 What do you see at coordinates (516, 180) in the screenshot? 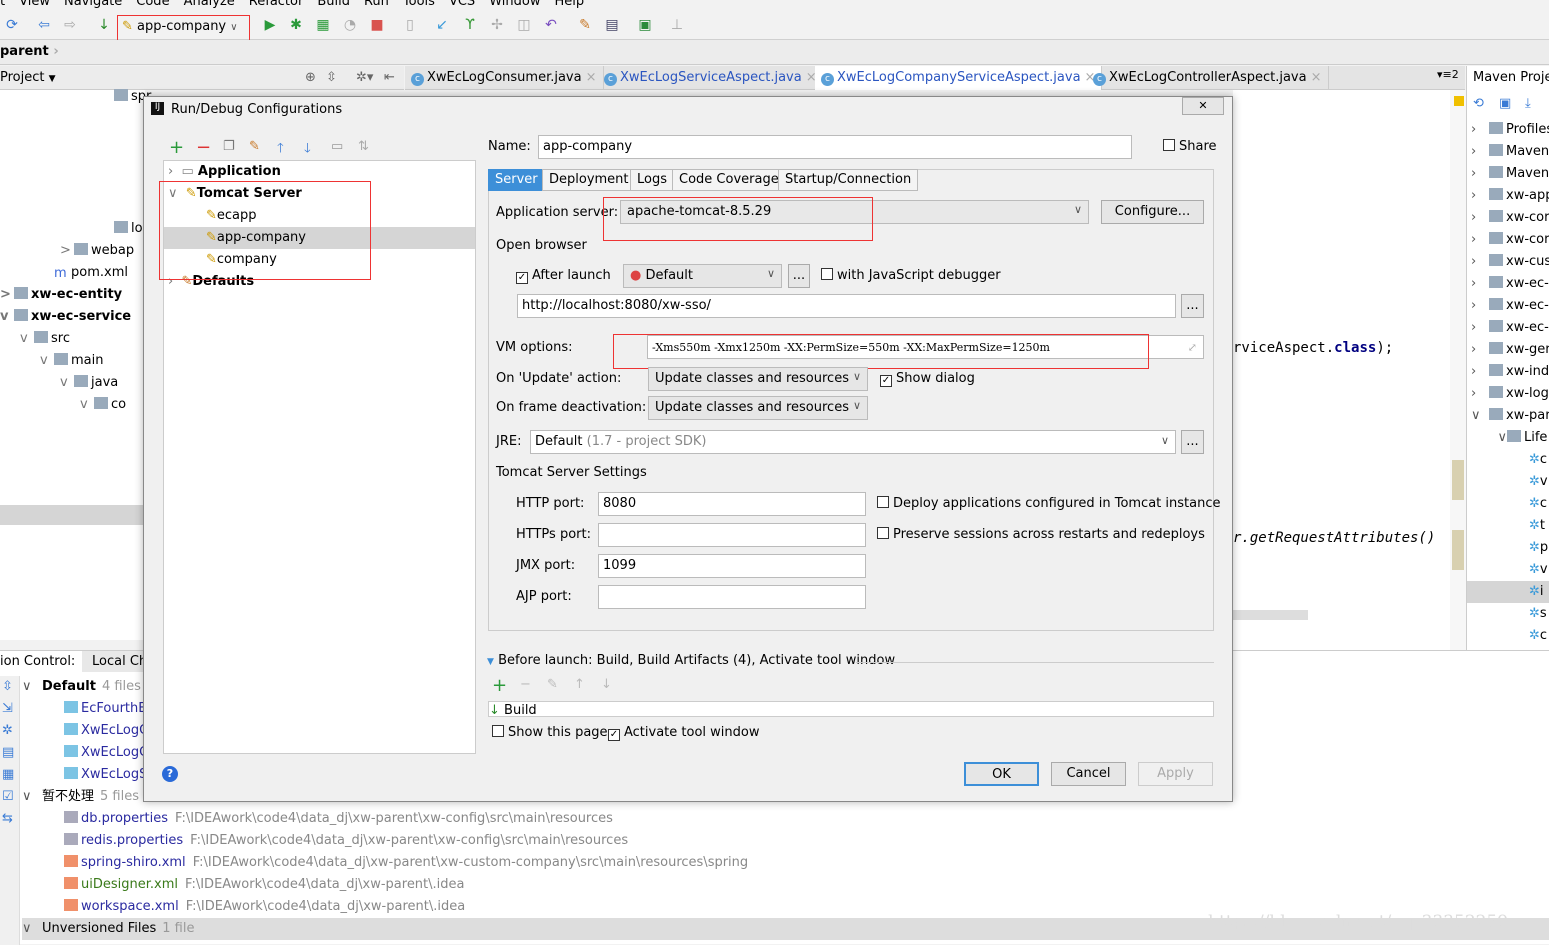
I see `tab-server: Server` at bounding box center [516, 180].